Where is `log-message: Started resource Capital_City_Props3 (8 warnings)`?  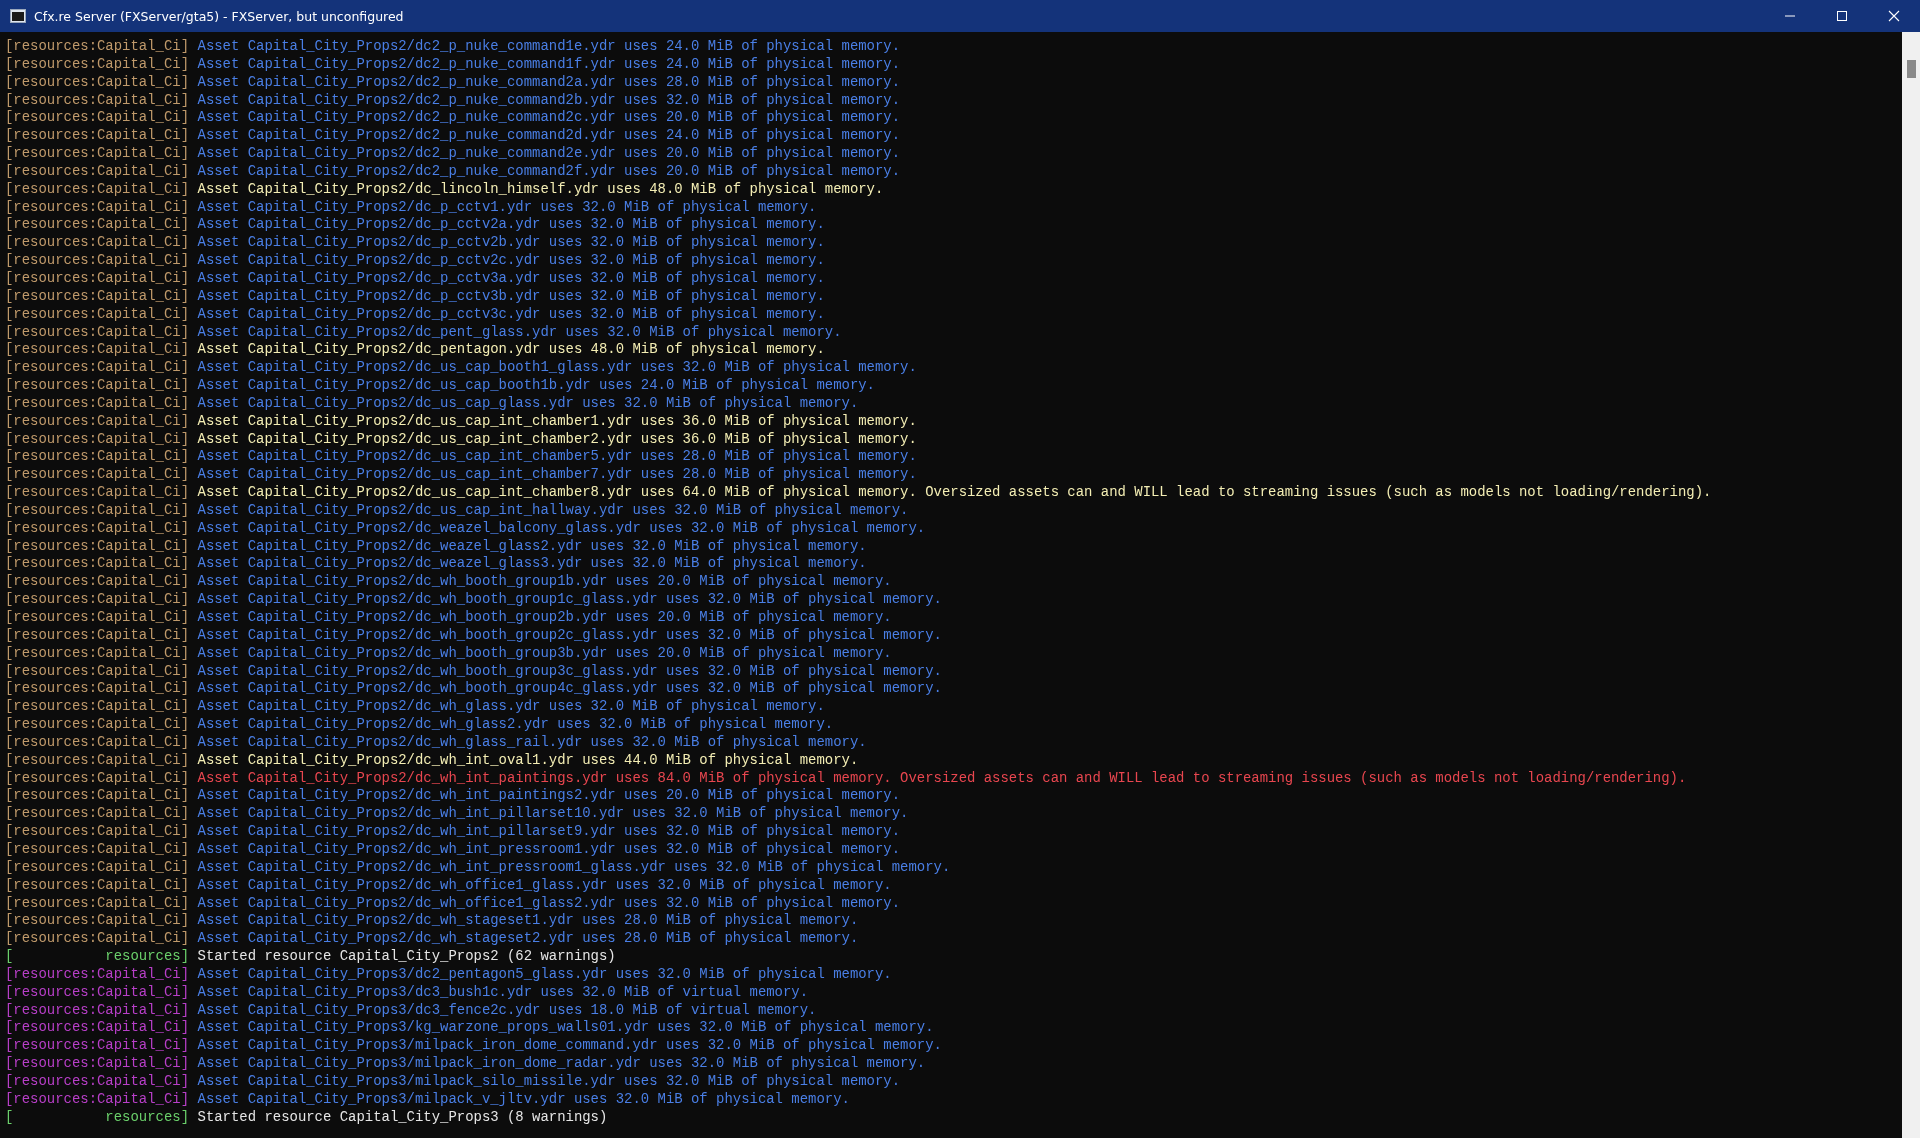 log-message: Started resource Capital_City_Props3 (8 warnings) is located at coordinates (402, 1117).